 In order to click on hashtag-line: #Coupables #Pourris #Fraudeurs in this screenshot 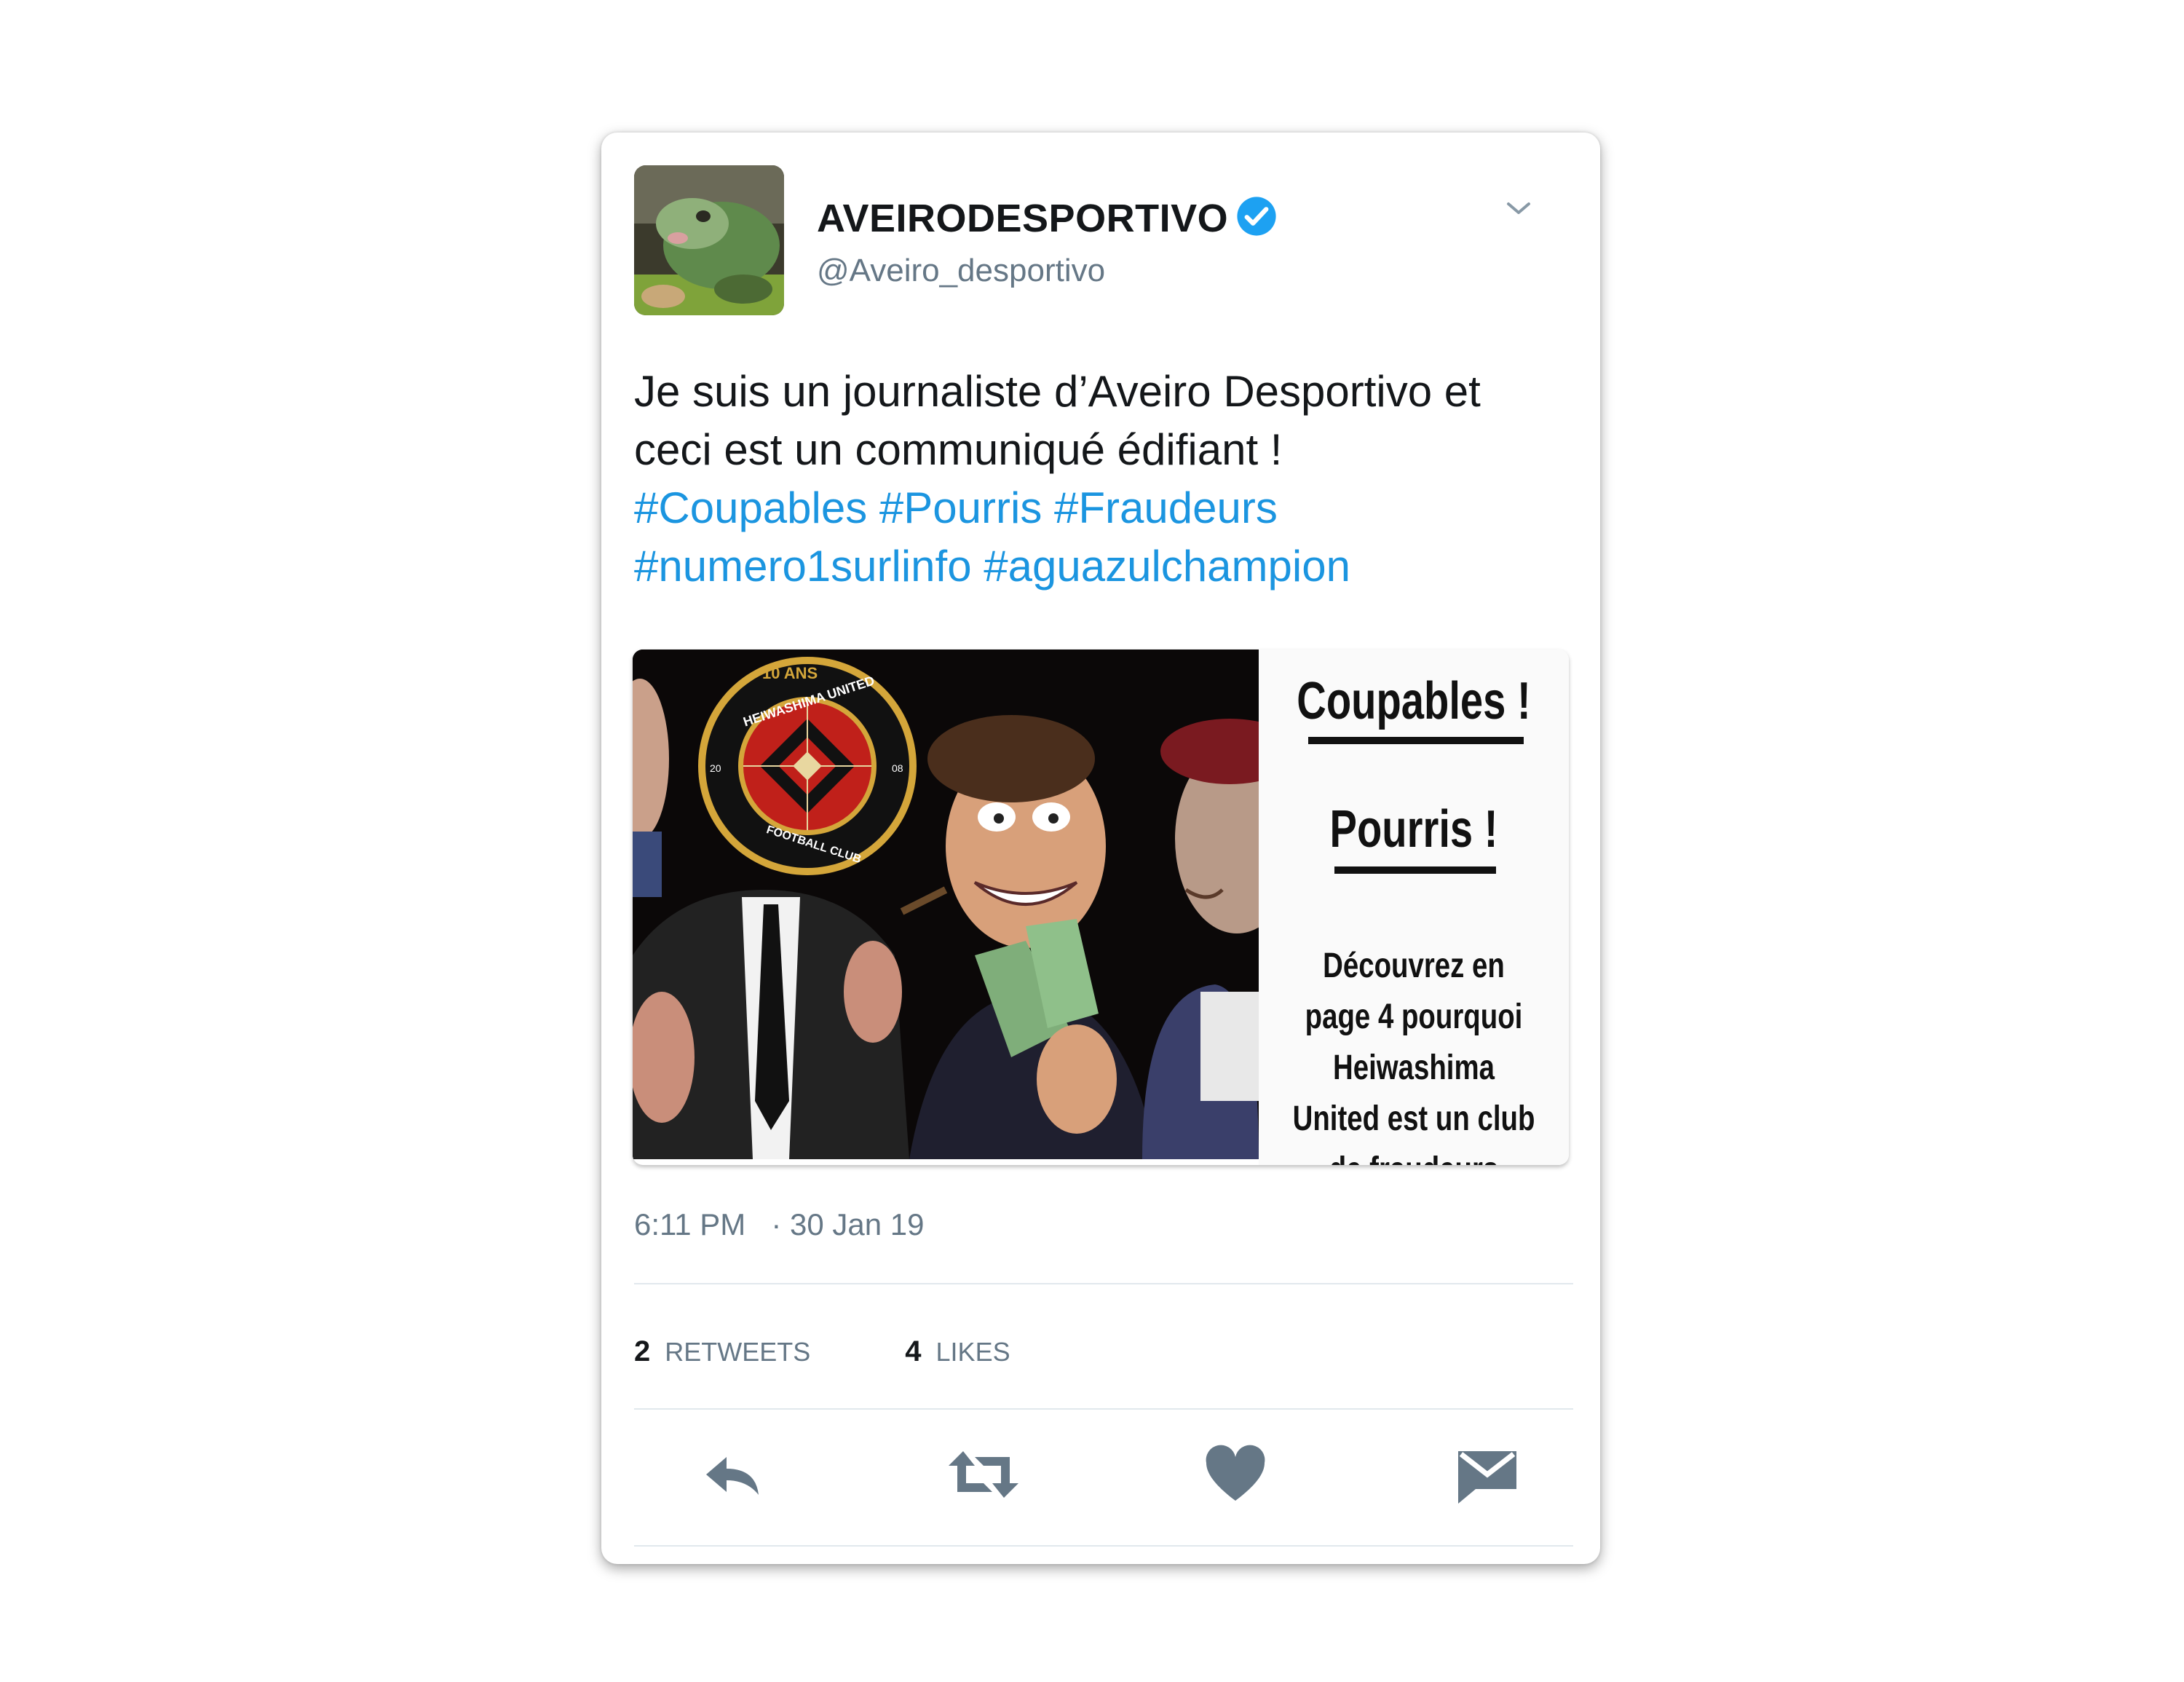, I will do `click(1103, 508)`.